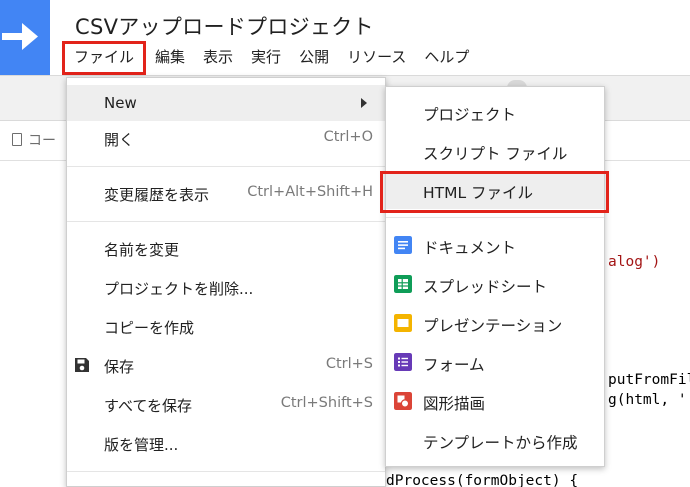 The height and width of the screenshot is (487, 690). I want to click on menu-publish: 公開, so click(314, 58).